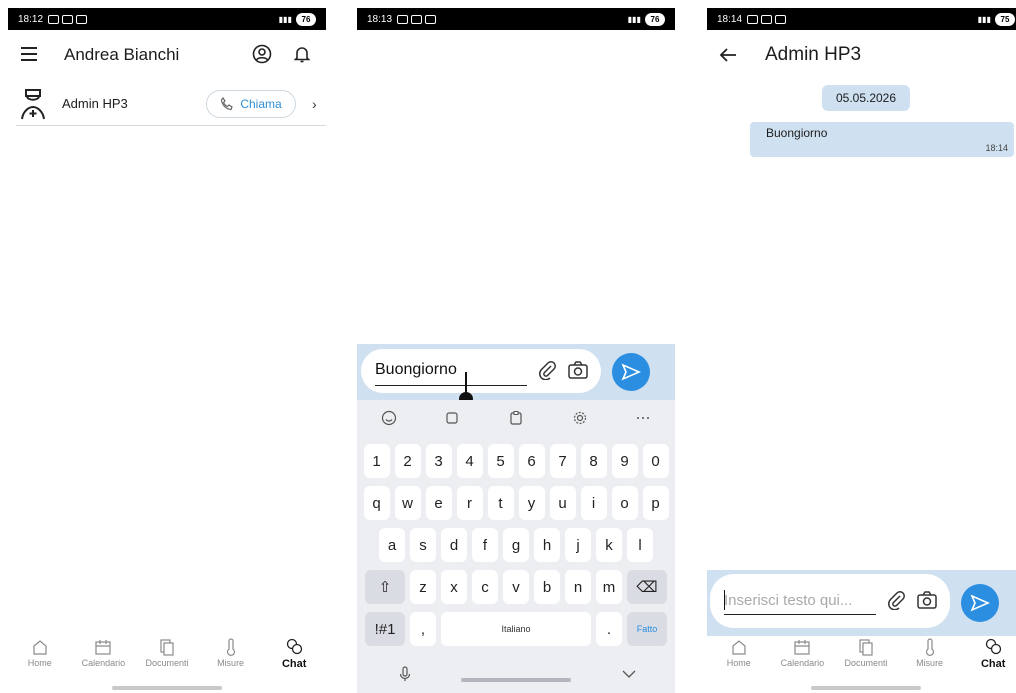  What do you see at coordinates (423, 587) in the screenshot?
I see `key-z: z` at bounding box center [423, 587].